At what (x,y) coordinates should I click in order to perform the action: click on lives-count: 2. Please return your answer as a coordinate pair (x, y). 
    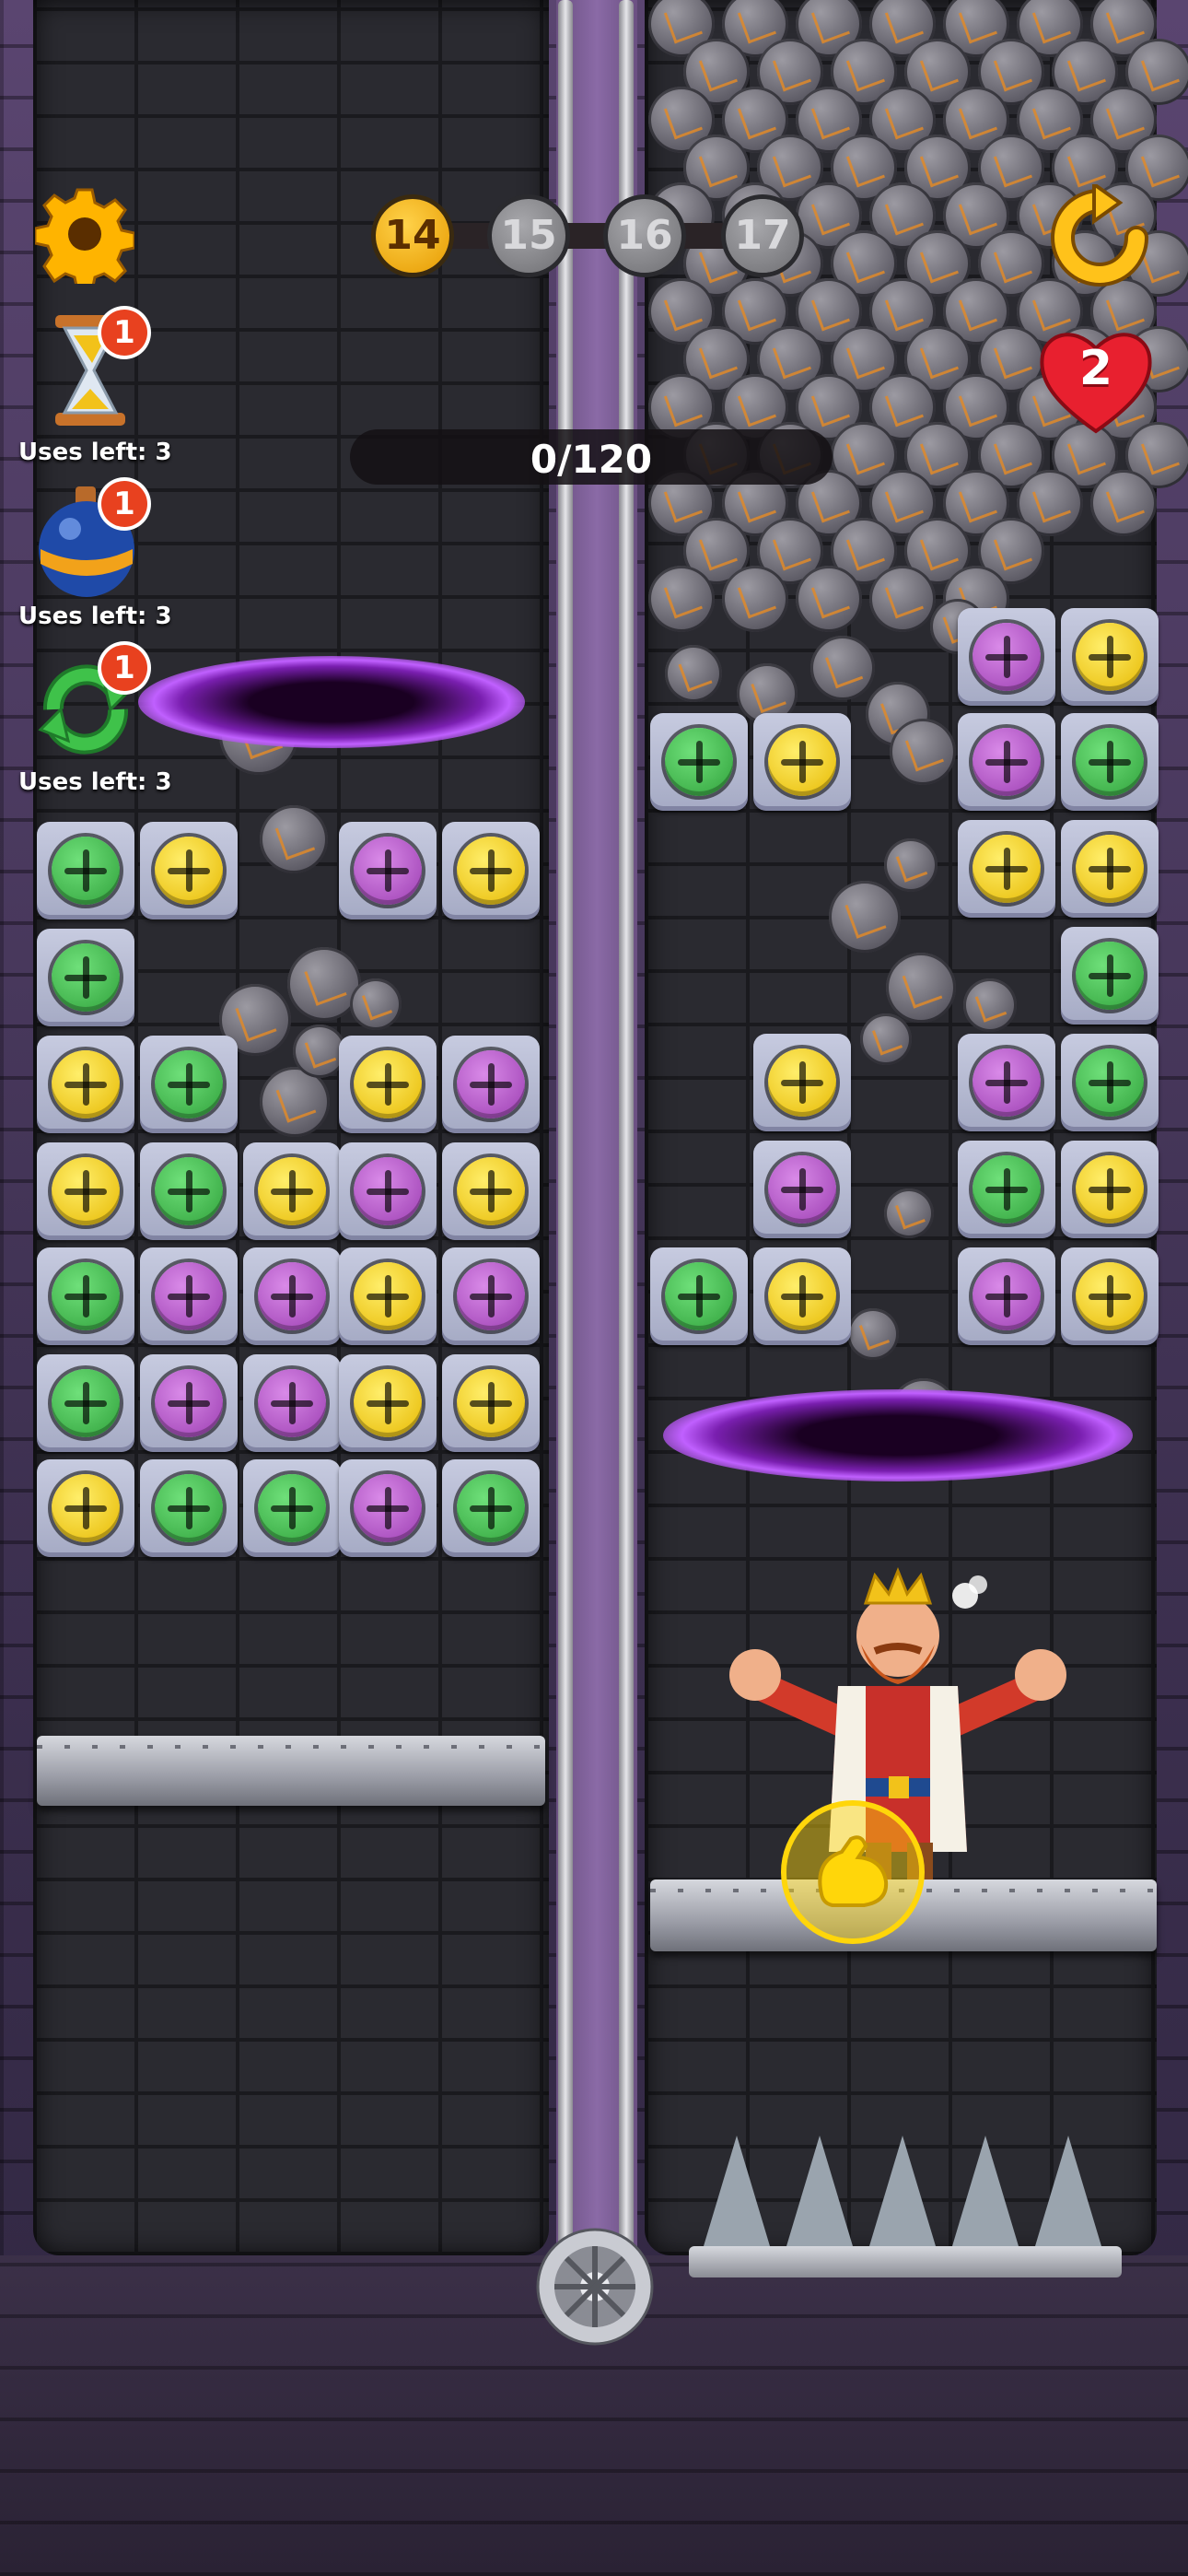
    Looking at the image, I should click on (1095, 368).